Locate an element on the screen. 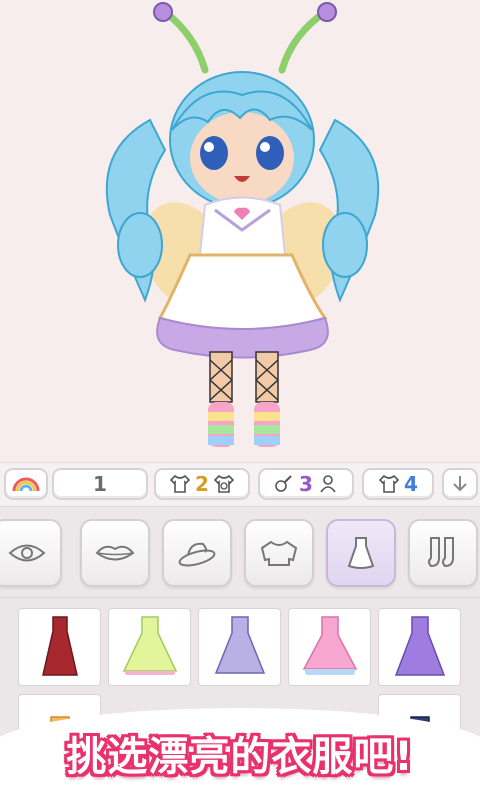 Image resolution: width=480 pixels, height=800 pixels. scroll-down-button is located at coordinates (460, 484).